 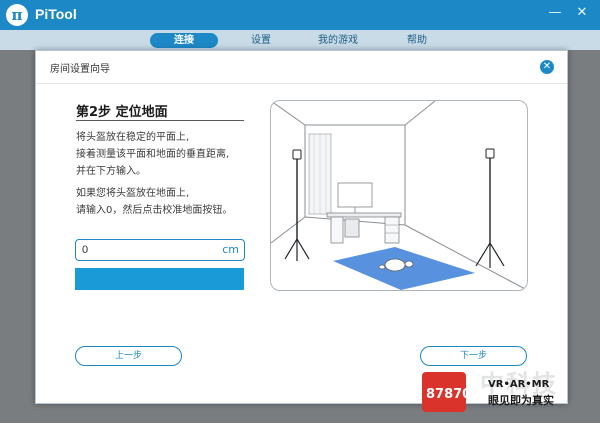 I want to click on dialog-header: 房间设置向导 ✕, so click(x=301, y=67).